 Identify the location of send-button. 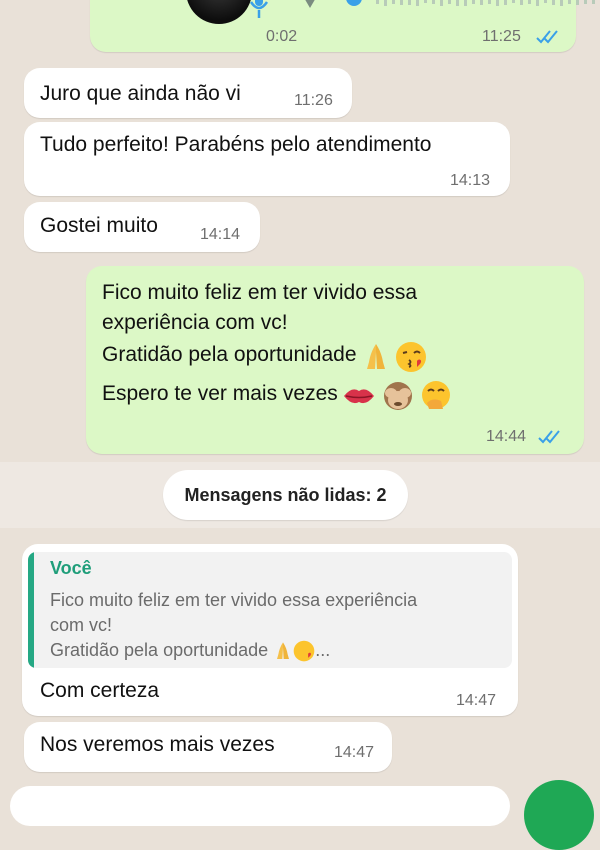
(559, 815).